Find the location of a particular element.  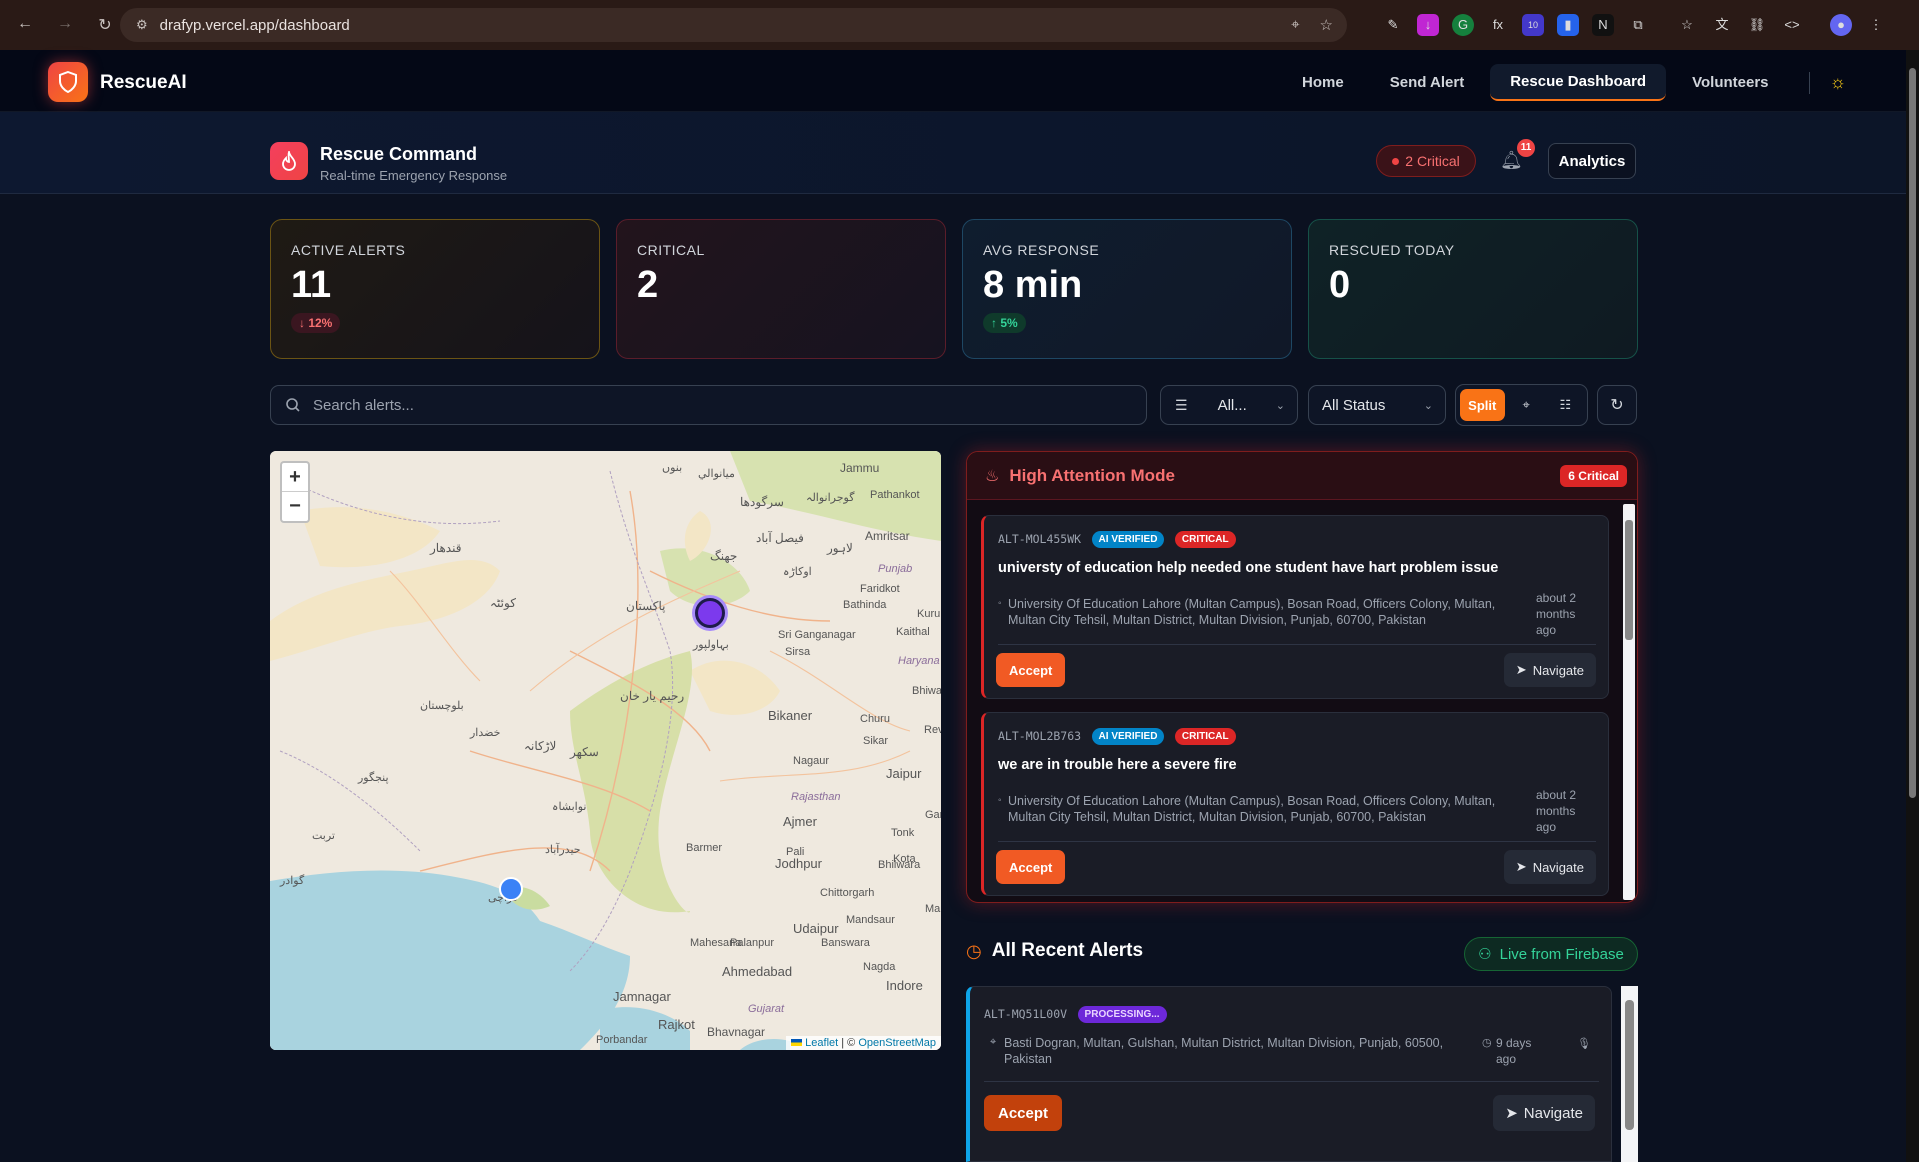

nav-home: Home is located at coordinates (1323, 82).